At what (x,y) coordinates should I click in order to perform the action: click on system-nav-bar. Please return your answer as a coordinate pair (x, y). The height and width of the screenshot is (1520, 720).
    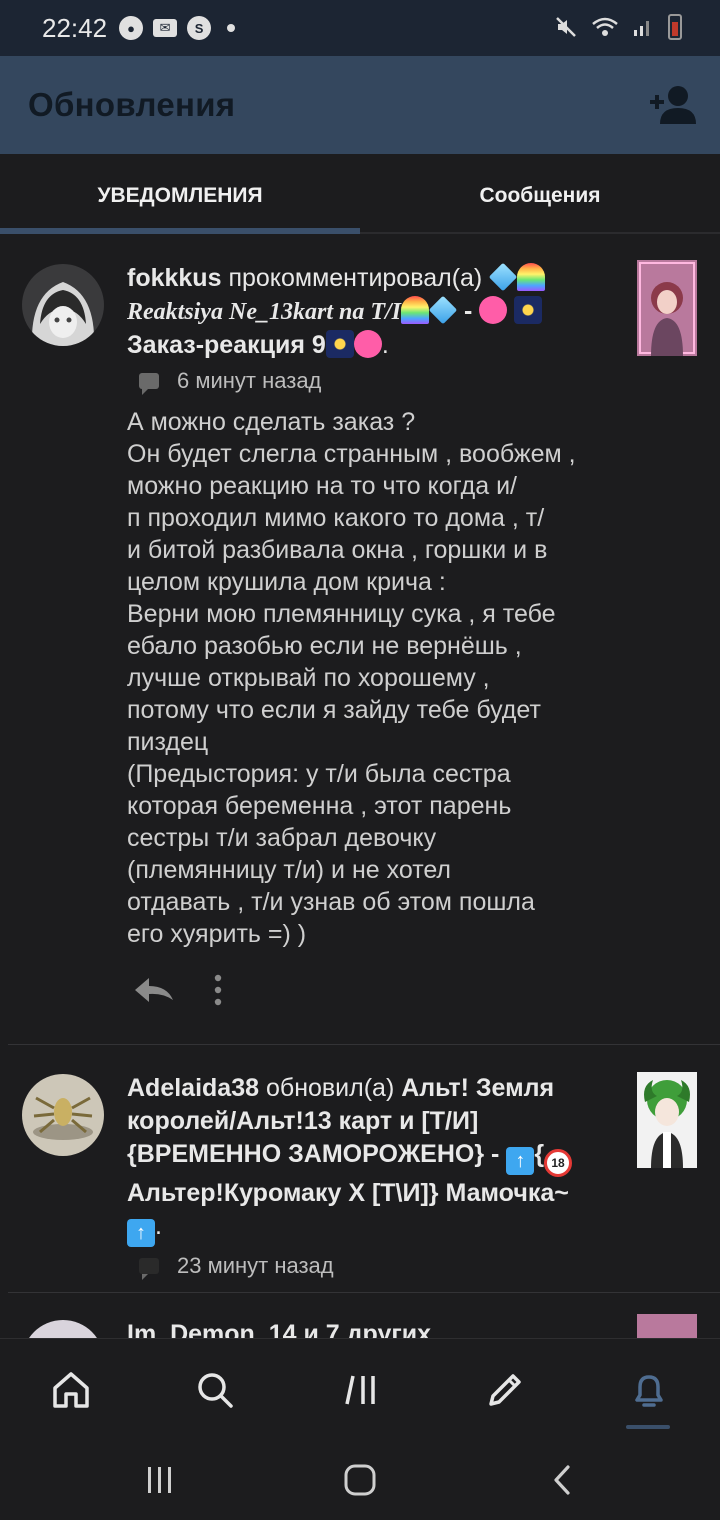
    Looking at the image, I should click on (360, 1480).